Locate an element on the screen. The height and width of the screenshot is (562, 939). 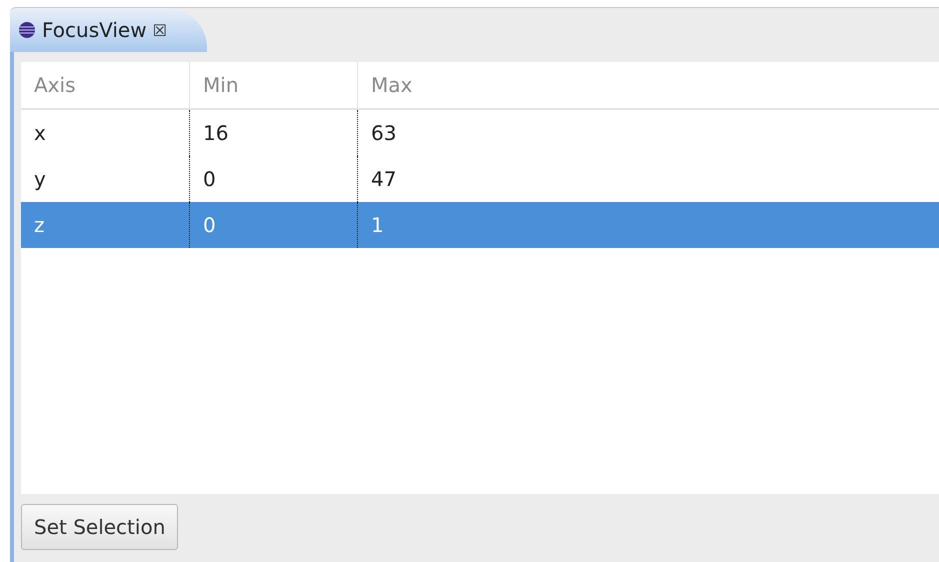
set-selection-button: Set Selection is located at coordinates (99, 527).